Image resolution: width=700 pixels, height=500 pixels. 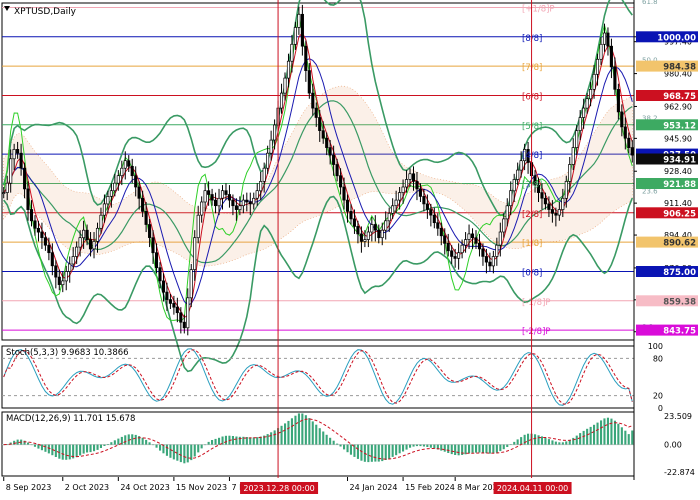 I want to click on macd-label: MACD(12,26,9) 11.701 15.678, so click(x=70, y=419).